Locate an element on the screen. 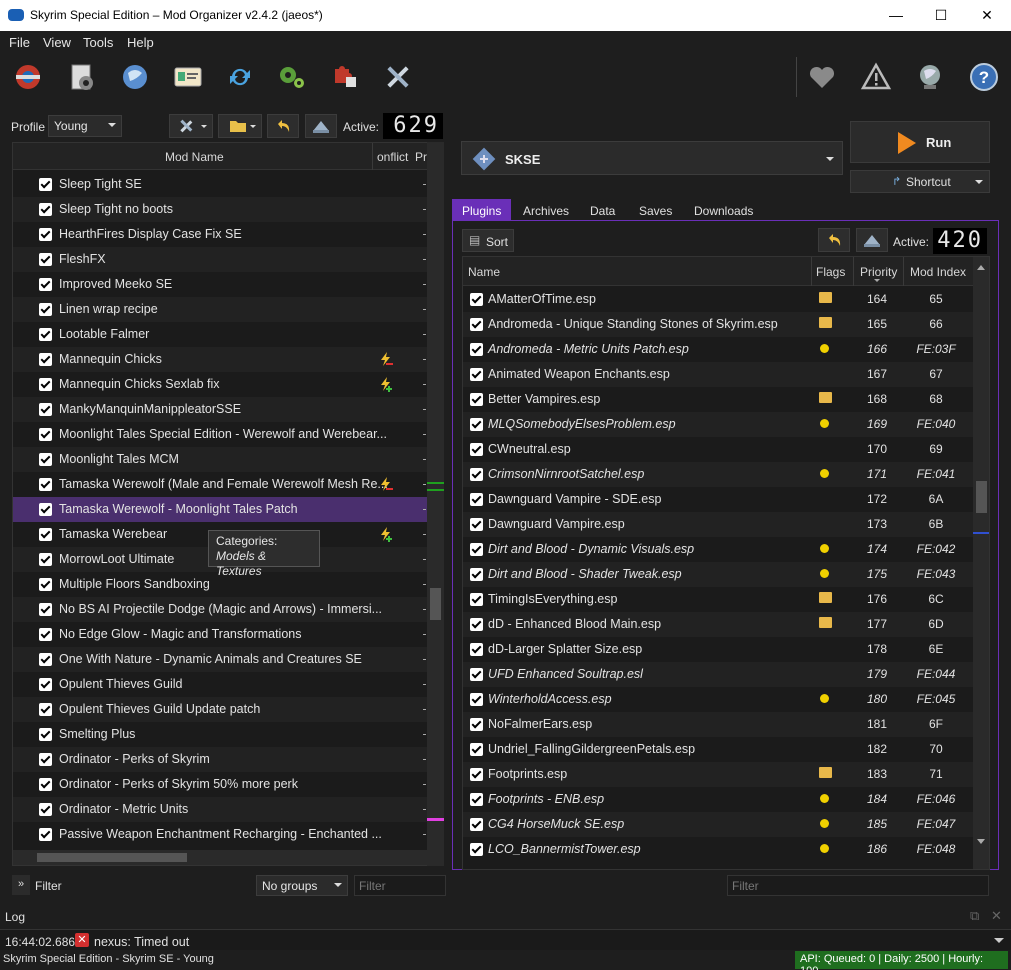 The width and height of the screenshot is (1011, 970). mod-row: MankyManquinManippleatorSSE is located at coordinates (220, 409).